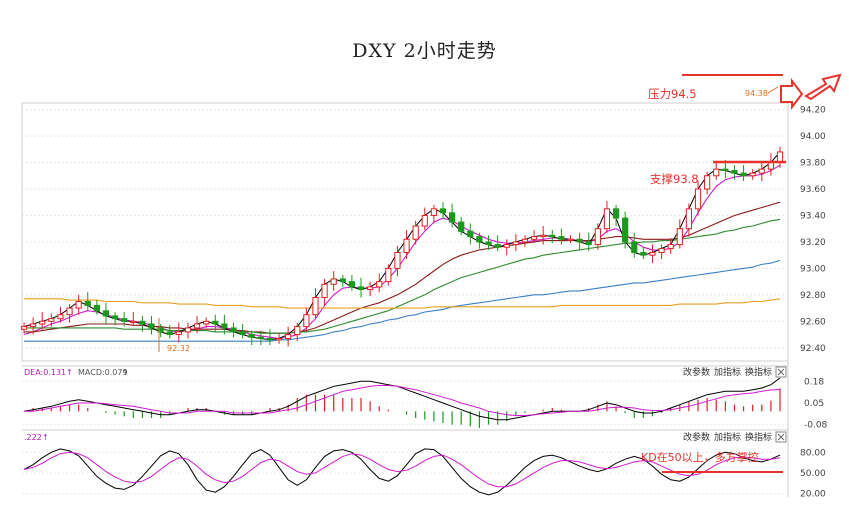  I want to click on kd-switch-indicator-button: 换指标, so click(758, 437).